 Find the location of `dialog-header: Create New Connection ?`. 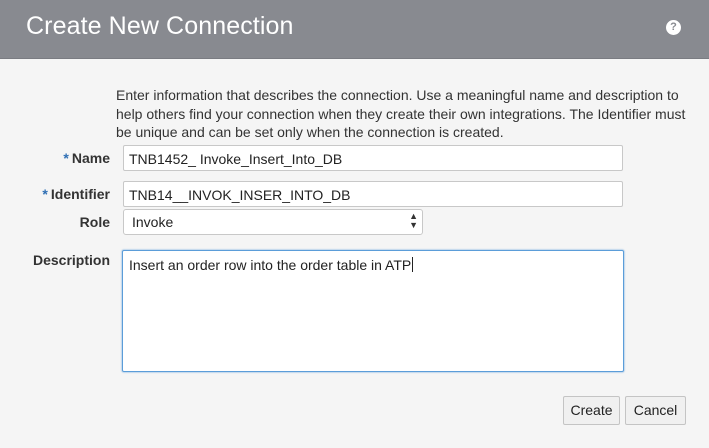

dialog-header: Create New Connection ? is located at coordinates (354, 29).